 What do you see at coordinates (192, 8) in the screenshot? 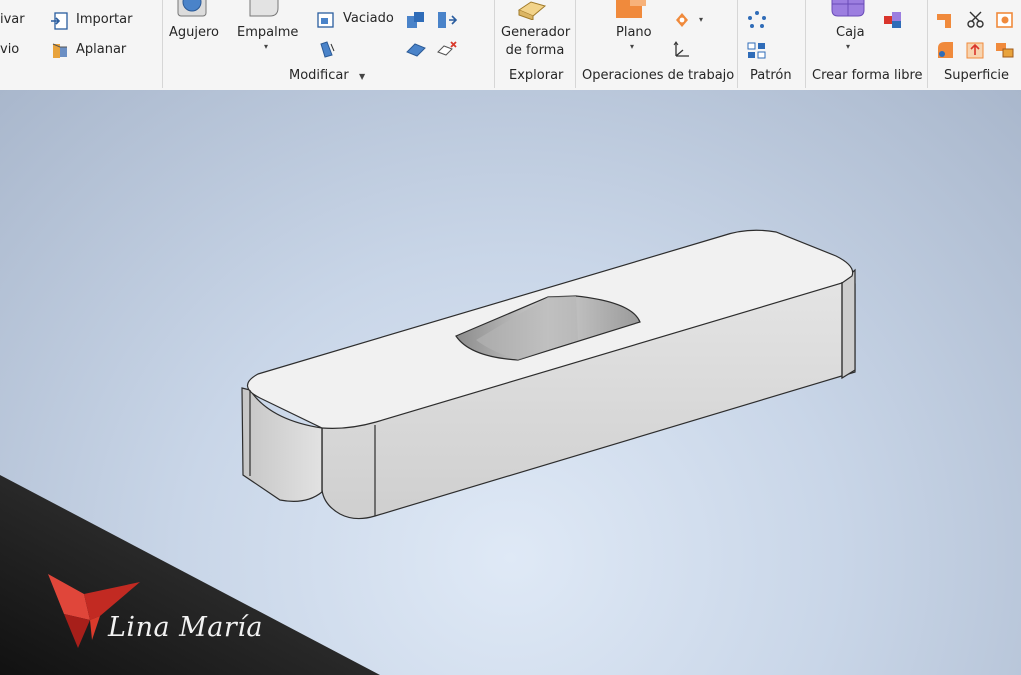
I see `hole-icon` at bounding box center [192, 8].